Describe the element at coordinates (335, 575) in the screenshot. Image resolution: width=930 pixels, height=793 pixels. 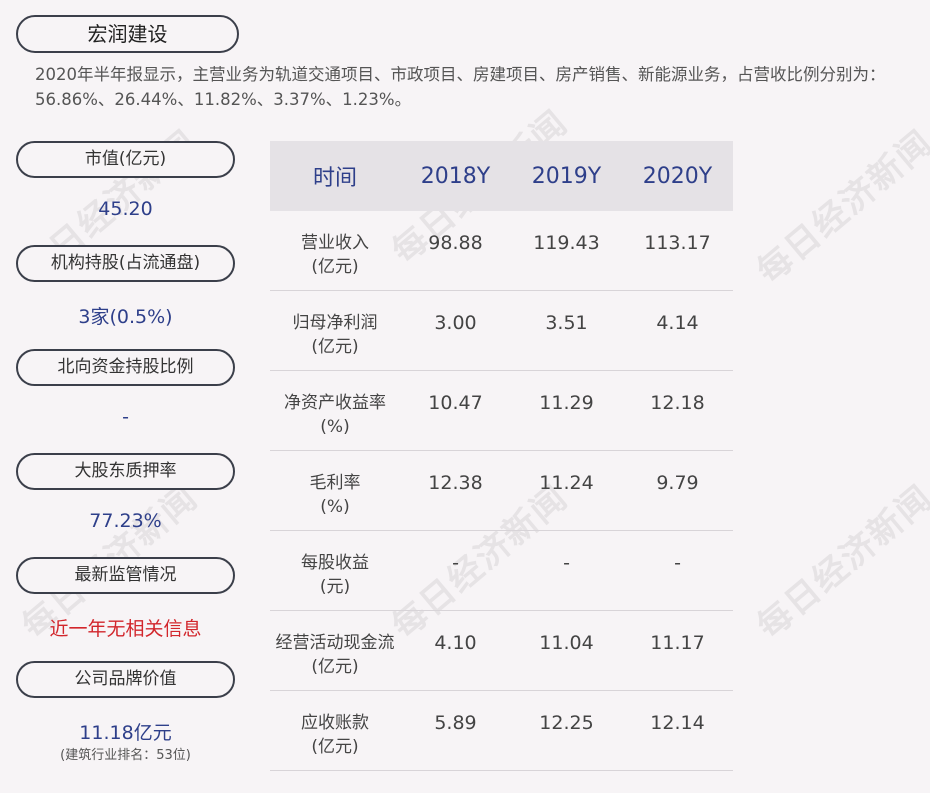
I see `row-label: 每股收益 (元)` at that location.